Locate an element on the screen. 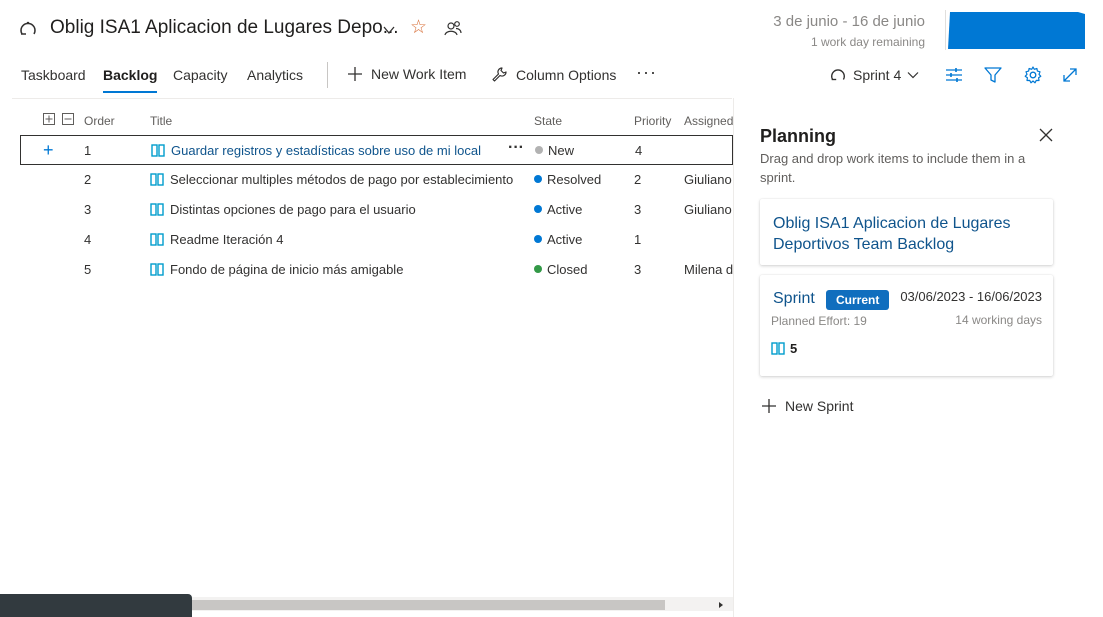  column-header-title: Title is located at coordinates (161, 121).